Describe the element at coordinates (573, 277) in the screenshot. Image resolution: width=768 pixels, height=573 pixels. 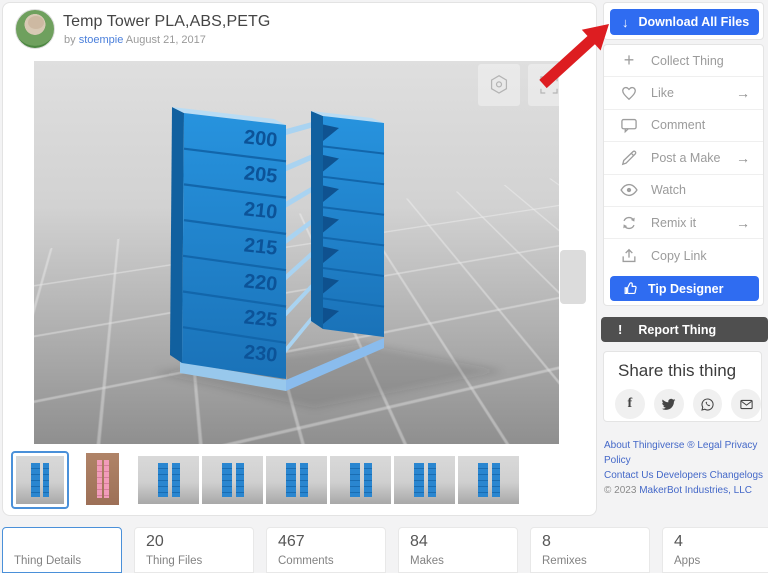
I see `scrollbar-thumb` at that location.